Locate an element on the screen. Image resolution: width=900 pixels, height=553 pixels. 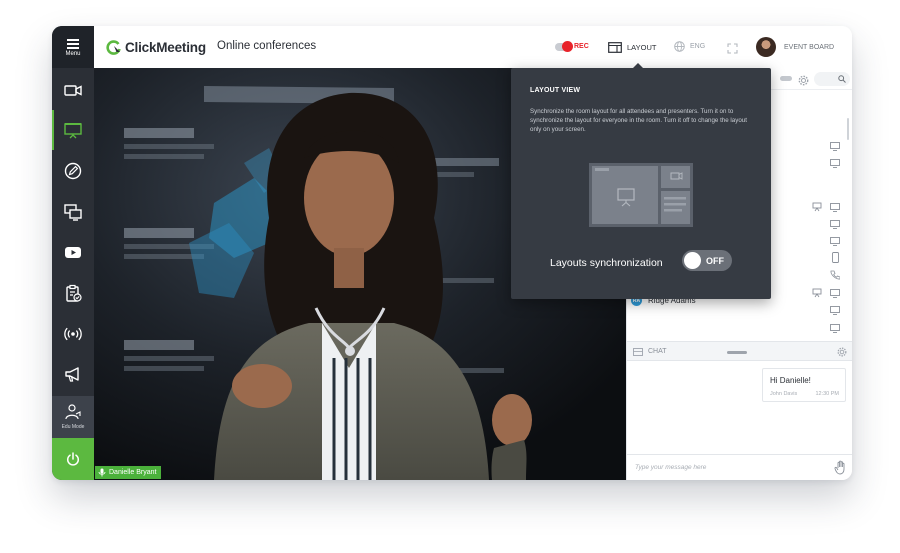
phone-icon is located at coordinates (835, 275).